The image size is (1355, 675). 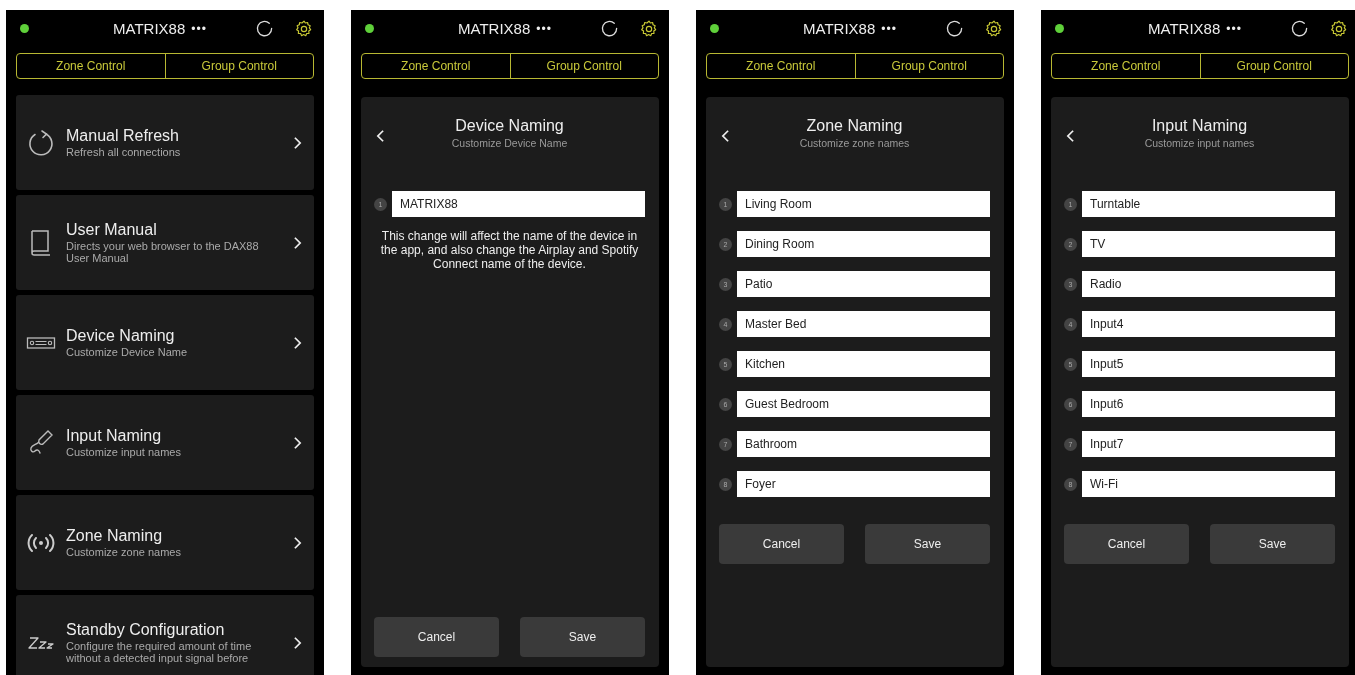 What do you see at coordinates (863, 404) in the screenshot?
I see `name-input-field: Guest Bedroom` at bounding box center [863, 404].